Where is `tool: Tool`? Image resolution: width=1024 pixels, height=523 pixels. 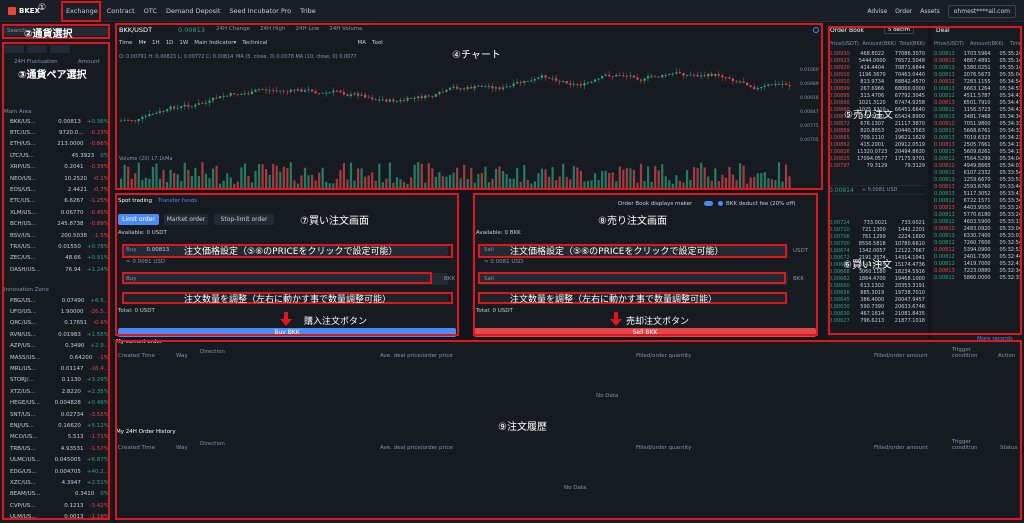
tool: Tool is located at coordinates (377, 43).